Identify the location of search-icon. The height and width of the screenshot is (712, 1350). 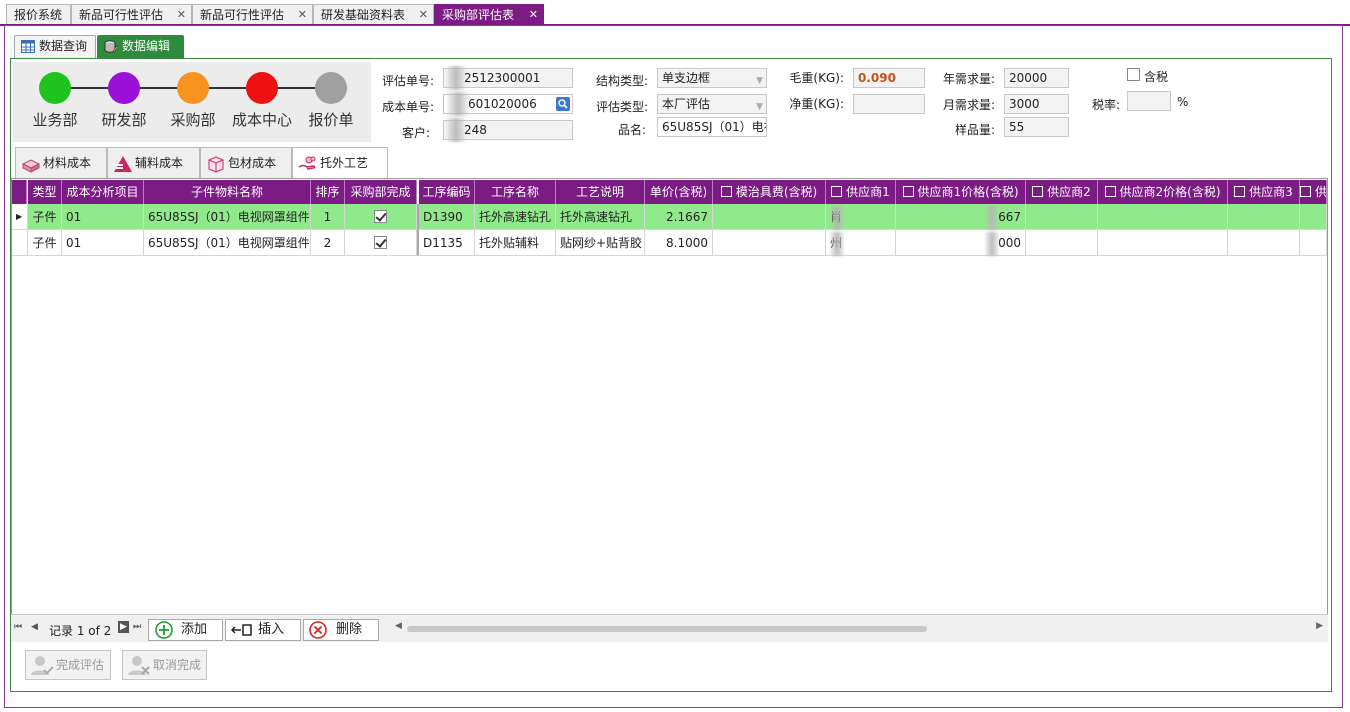
(563, 104).